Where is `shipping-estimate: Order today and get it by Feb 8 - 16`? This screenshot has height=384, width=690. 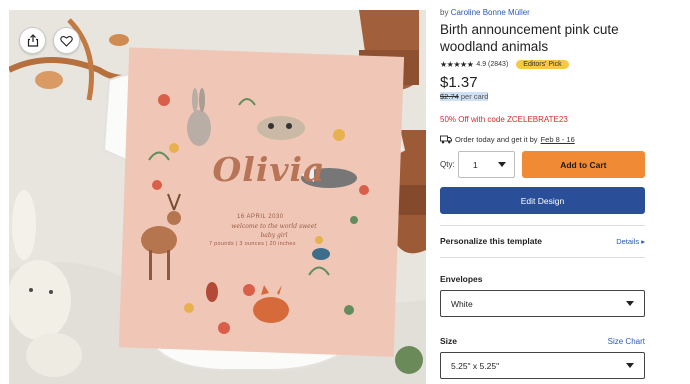
shipping-estimate: Order today and get it by Feb 8 - 16 is located at coordinates (542, 139).